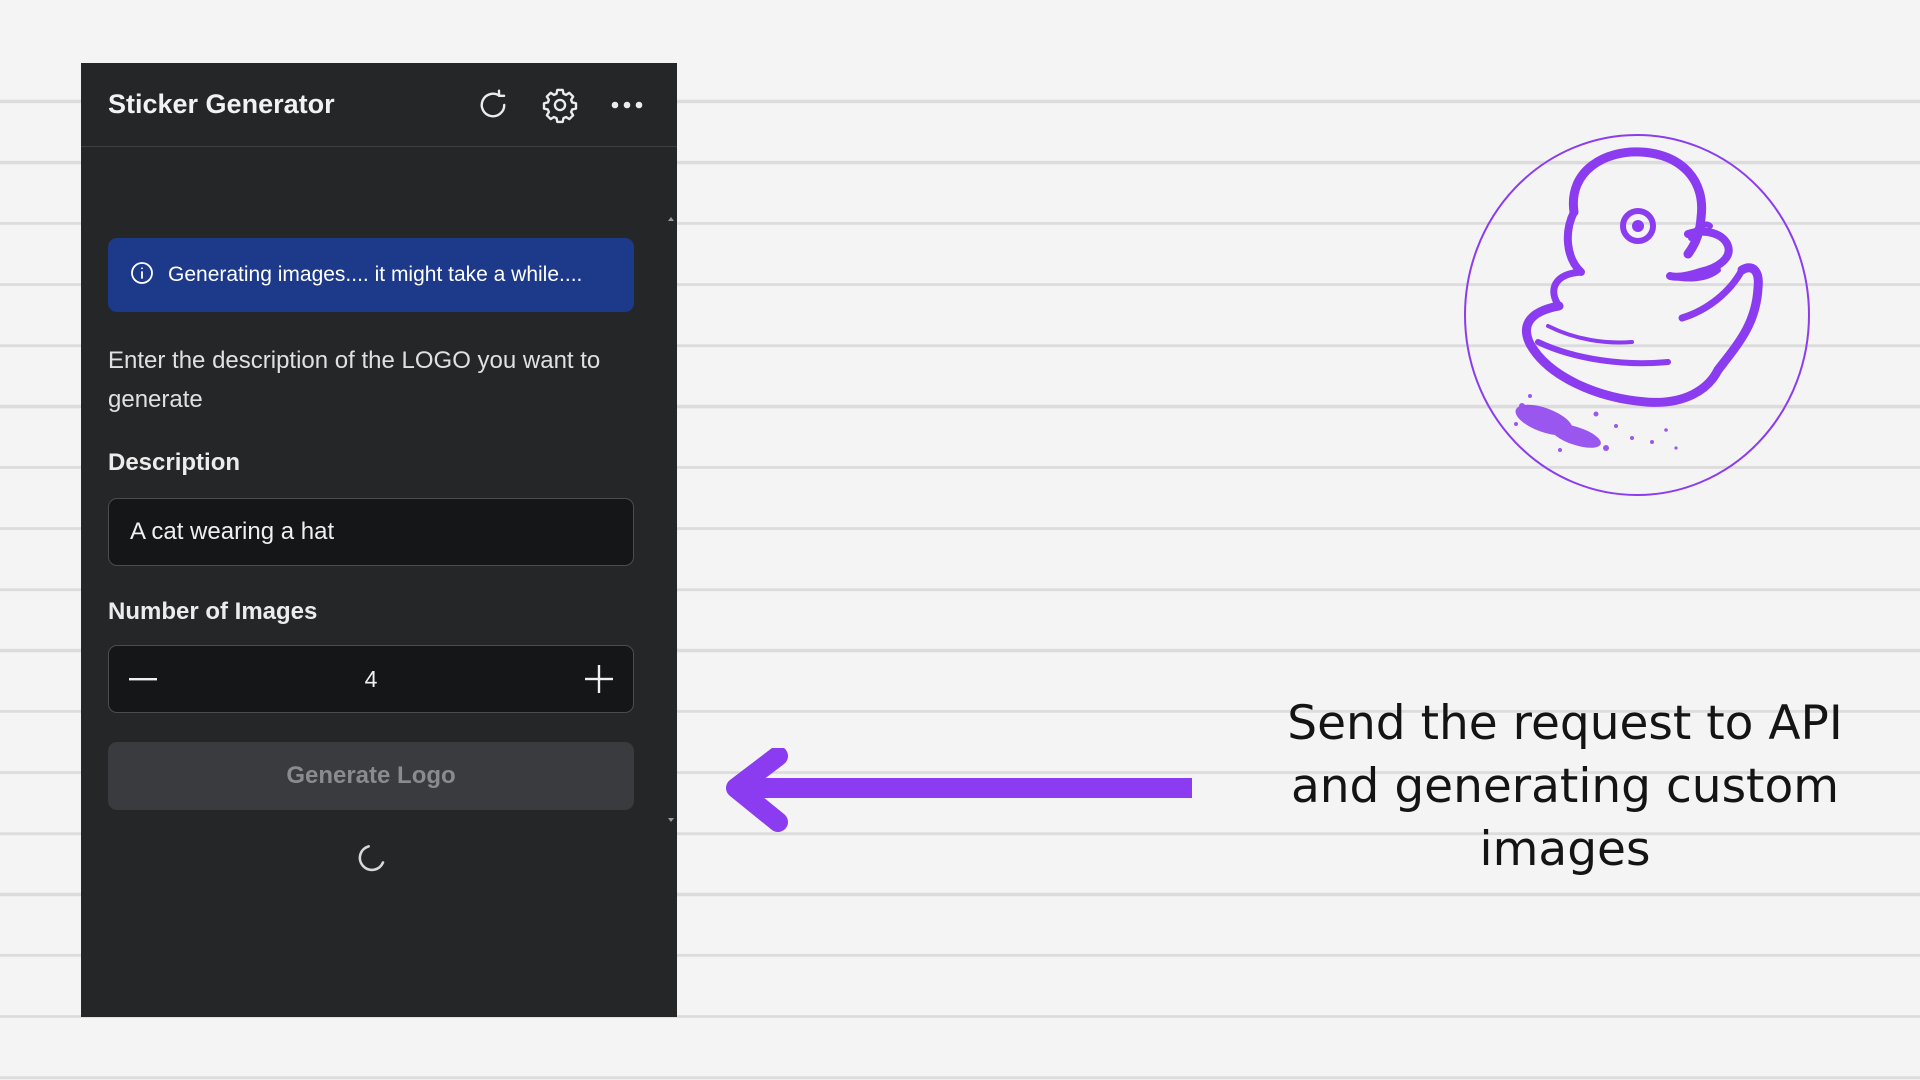 This screenshot has height=1080, width=1920. What do you see at coordinates (143, 679) in the screenshot?
I see `decrement-button` at bounding box center [143, 679].